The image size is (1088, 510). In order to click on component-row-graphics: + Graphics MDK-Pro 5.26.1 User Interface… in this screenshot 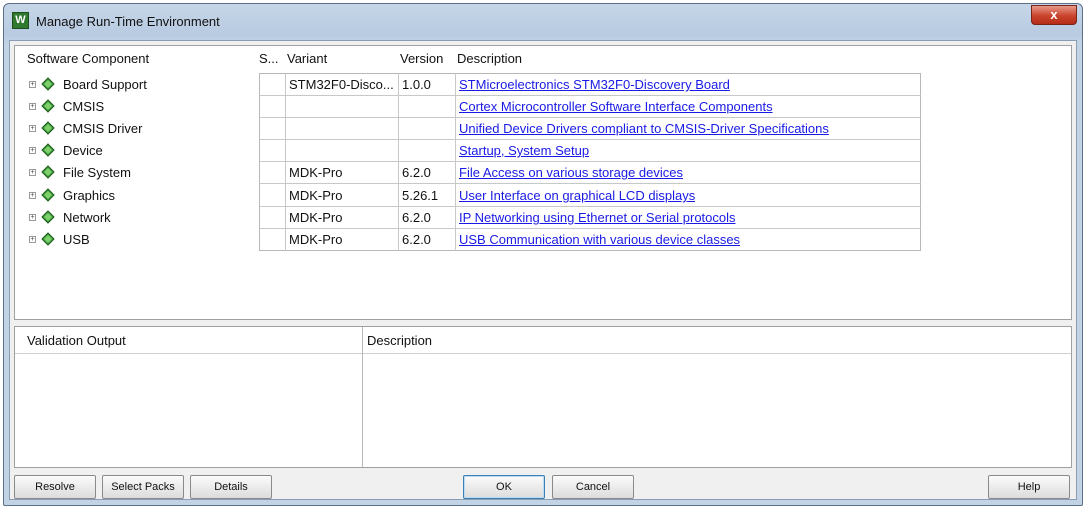, I will do `click(543, 196)`.